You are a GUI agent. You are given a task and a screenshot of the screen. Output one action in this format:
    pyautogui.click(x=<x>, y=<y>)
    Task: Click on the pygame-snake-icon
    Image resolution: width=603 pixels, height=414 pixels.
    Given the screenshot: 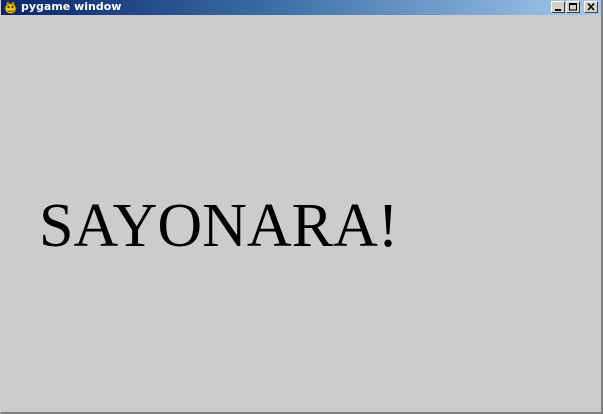 What is the action you would take?
    pyautogui.click(x=10, y=7)
    